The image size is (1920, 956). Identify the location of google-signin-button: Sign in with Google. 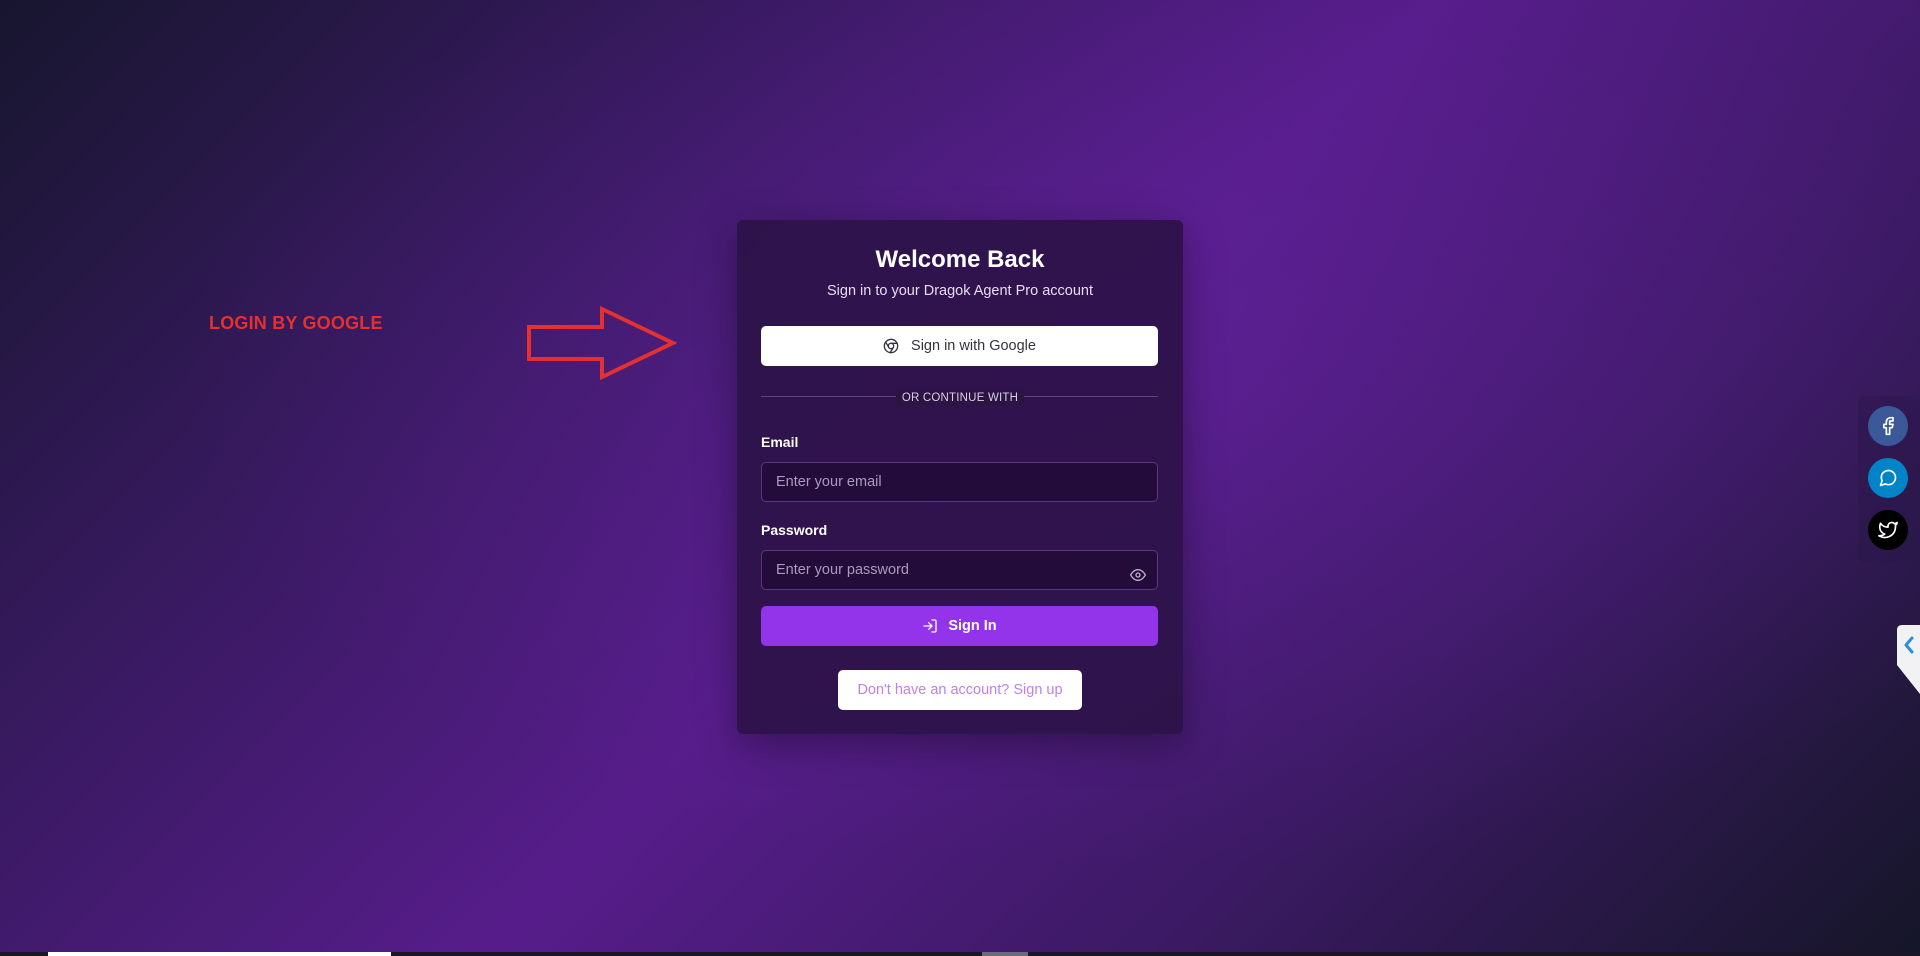
(959, 346).